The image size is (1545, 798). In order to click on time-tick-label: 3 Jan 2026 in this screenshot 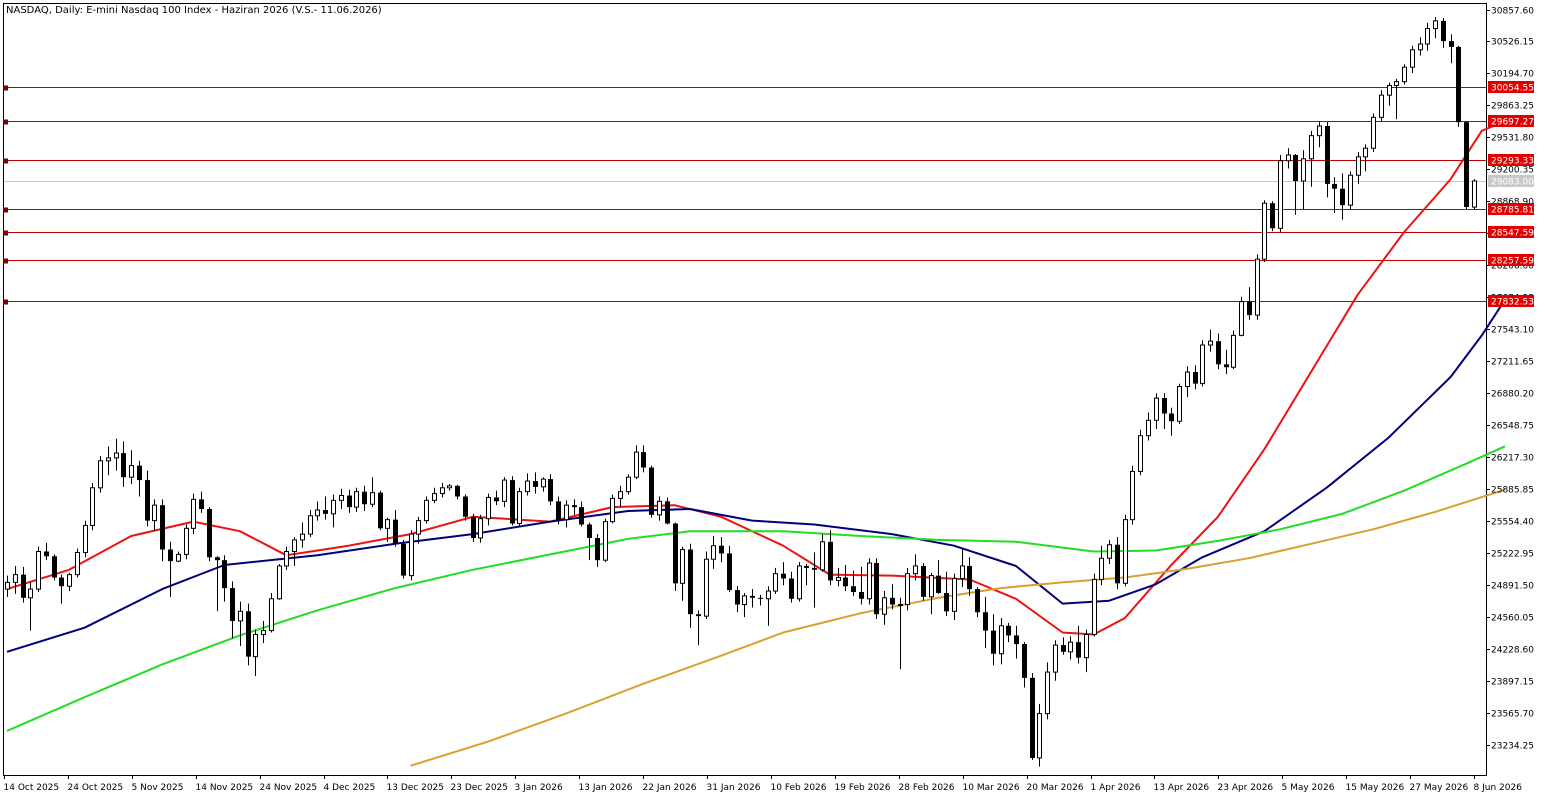, I will do `click(539, 788)`.